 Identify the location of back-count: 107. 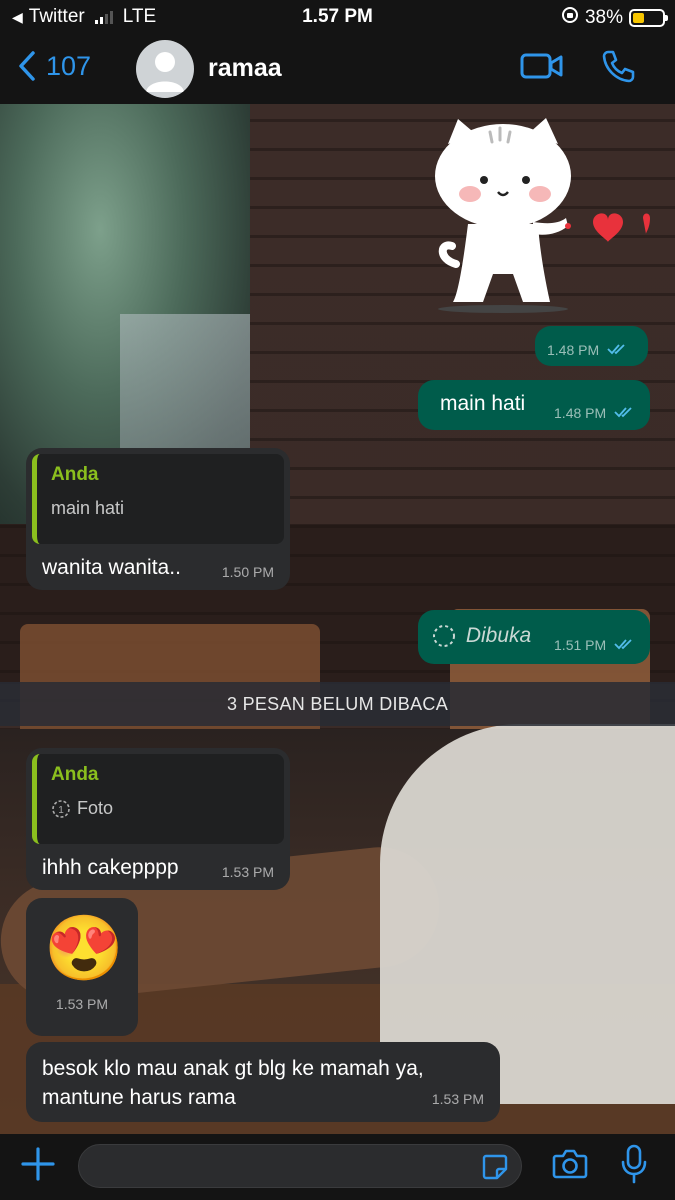
(69, 65).